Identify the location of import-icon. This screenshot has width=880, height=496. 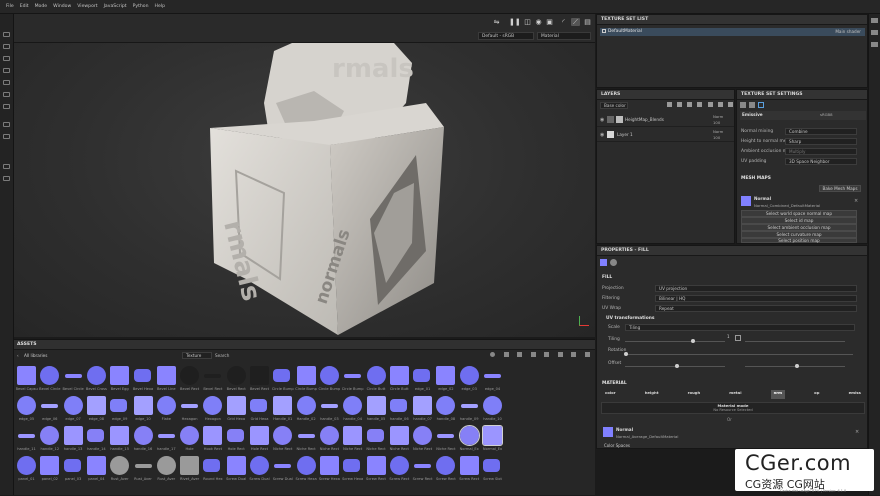
(574, 354).